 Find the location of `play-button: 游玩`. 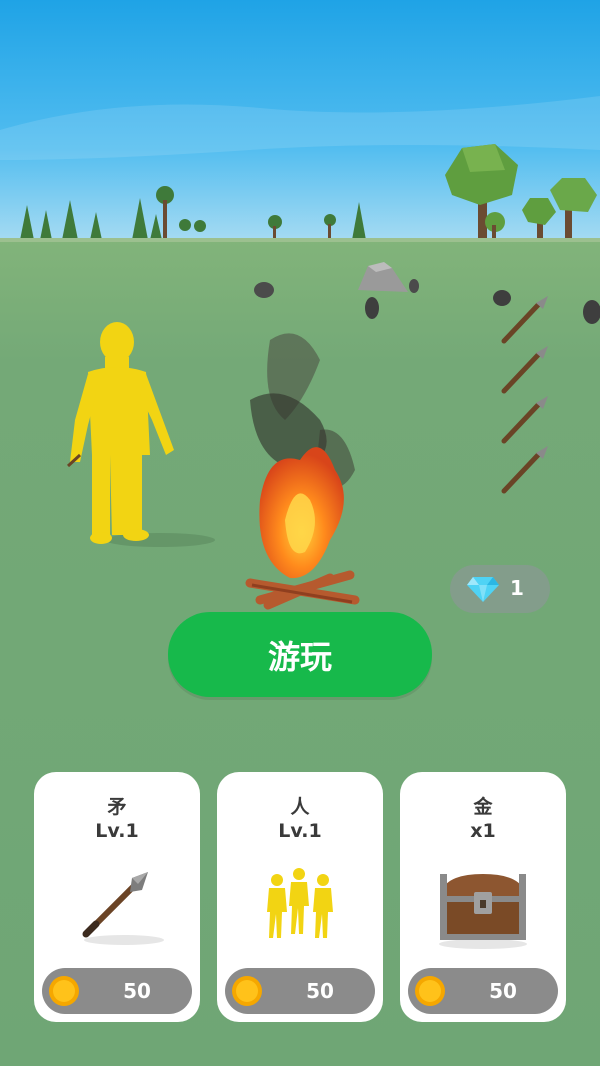

play-button: 游玩 is located at coordinates (300, 654).